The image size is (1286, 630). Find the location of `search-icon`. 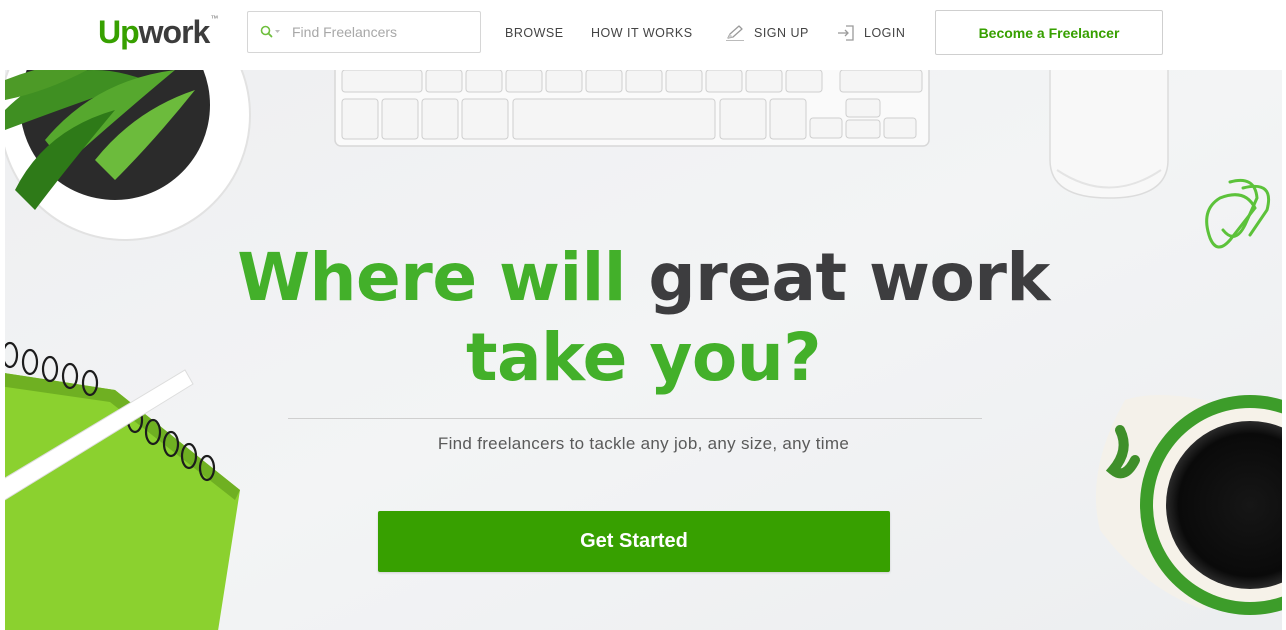

search-icon is located at coordinates (273, 32).